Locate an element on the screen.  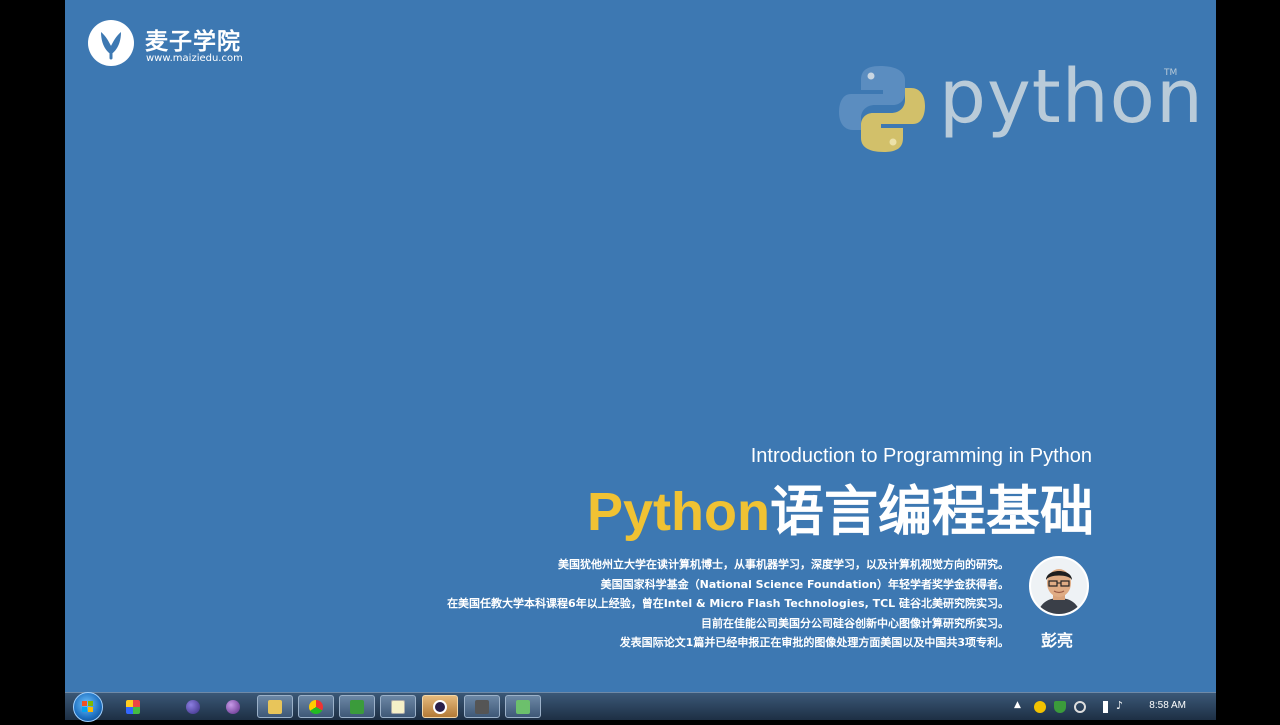
taskbar-chrome is located at coordinates (316, 706).